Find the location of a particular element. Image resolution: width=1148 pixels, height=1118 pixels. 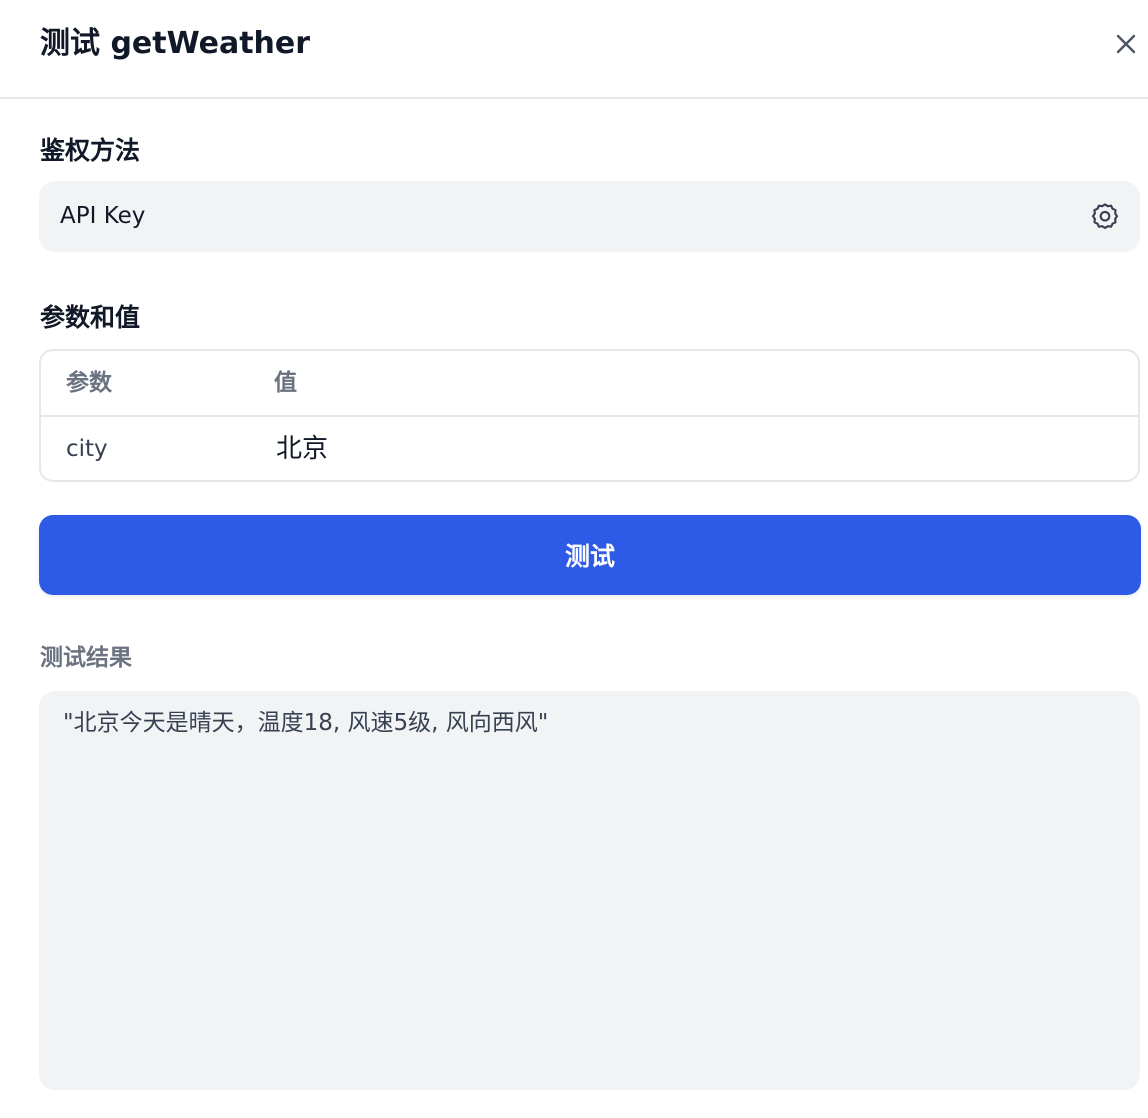

param-value-input: 北京 is located at coordinates (302, 449).